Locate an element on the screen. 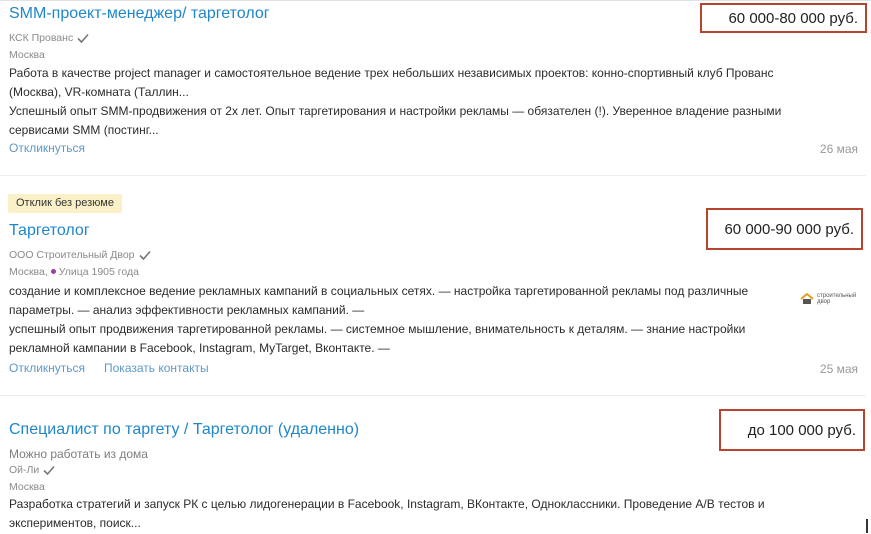 The height and width of the screenshot is (534, 871). company-row: ООО Строительный Двор is located at coordinates (80, 255).